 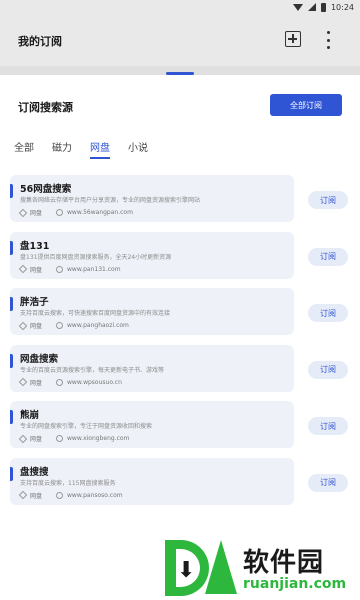 I want to click on source-meta: 网盘 www.wpsousuo.cn, so click(x=70, y=382).